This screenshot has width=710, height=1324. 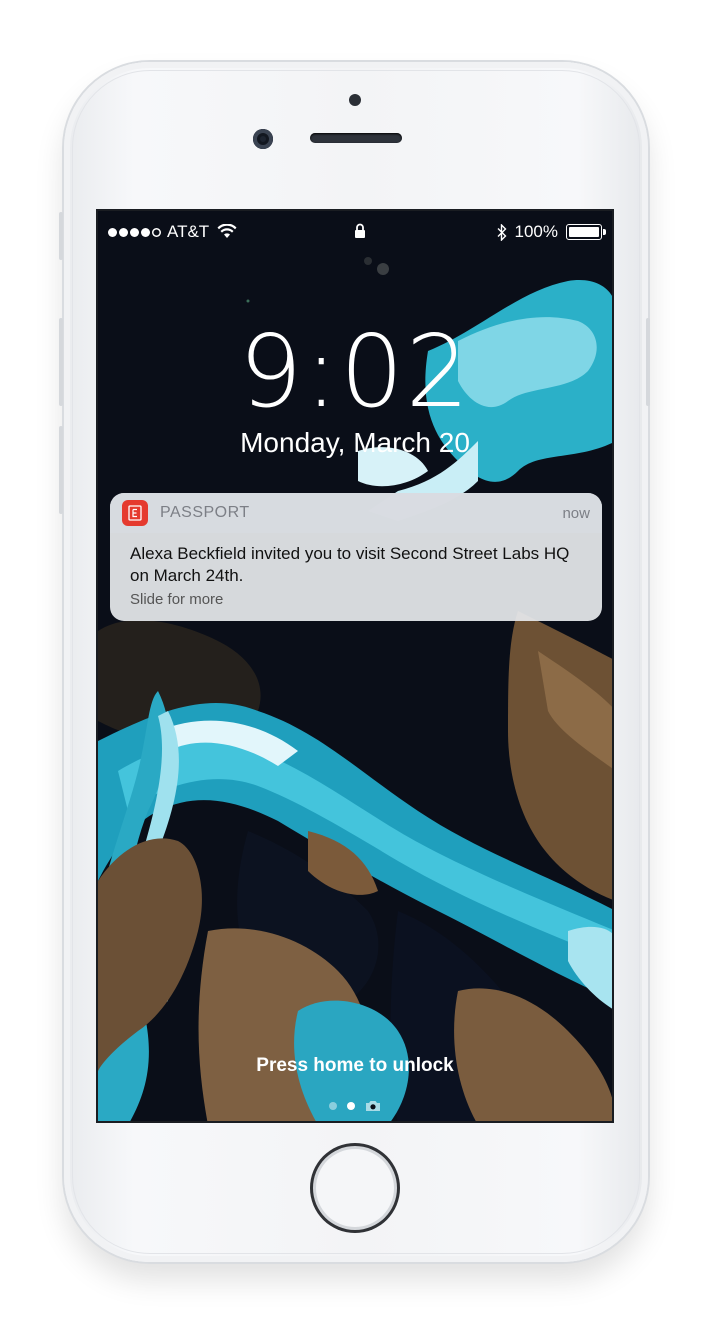 What do you see at coordinates (188, 231) in the screenshot?
I see `carrier-label: AT&T` at bounding box center [188, 231].